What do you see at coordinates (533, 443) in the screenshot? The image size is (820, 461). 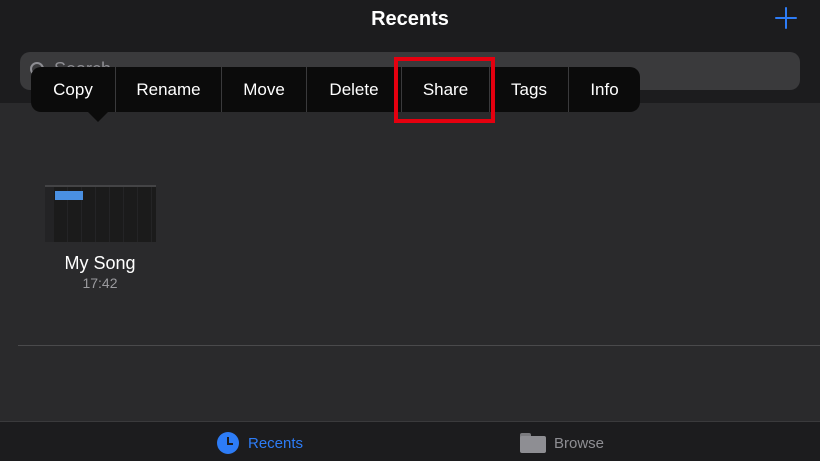 I see `folder-icon` at bounding box center [533, 443].